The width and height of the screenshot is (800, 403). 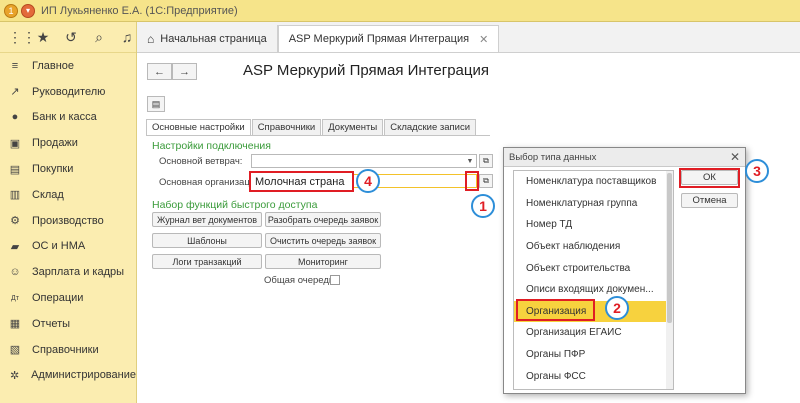 I want to click on sidebar-item: ▰ ОС и НМА, so click(x=68, y=247).